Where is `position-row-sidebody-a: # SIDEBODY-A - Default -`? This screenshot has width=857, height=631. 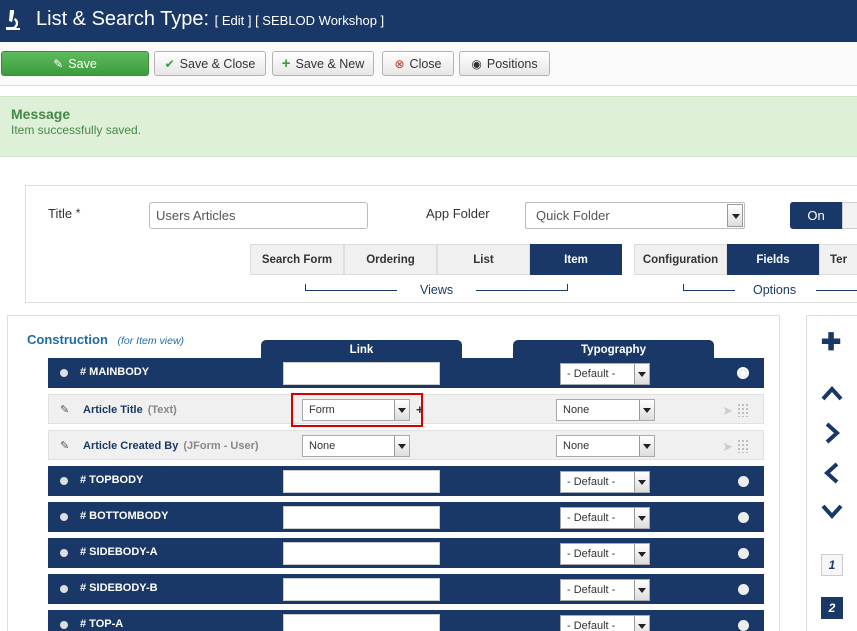 position-row-sidebody-a: # SIDEBODY-A - Default - is located at coordinates (406, 553).